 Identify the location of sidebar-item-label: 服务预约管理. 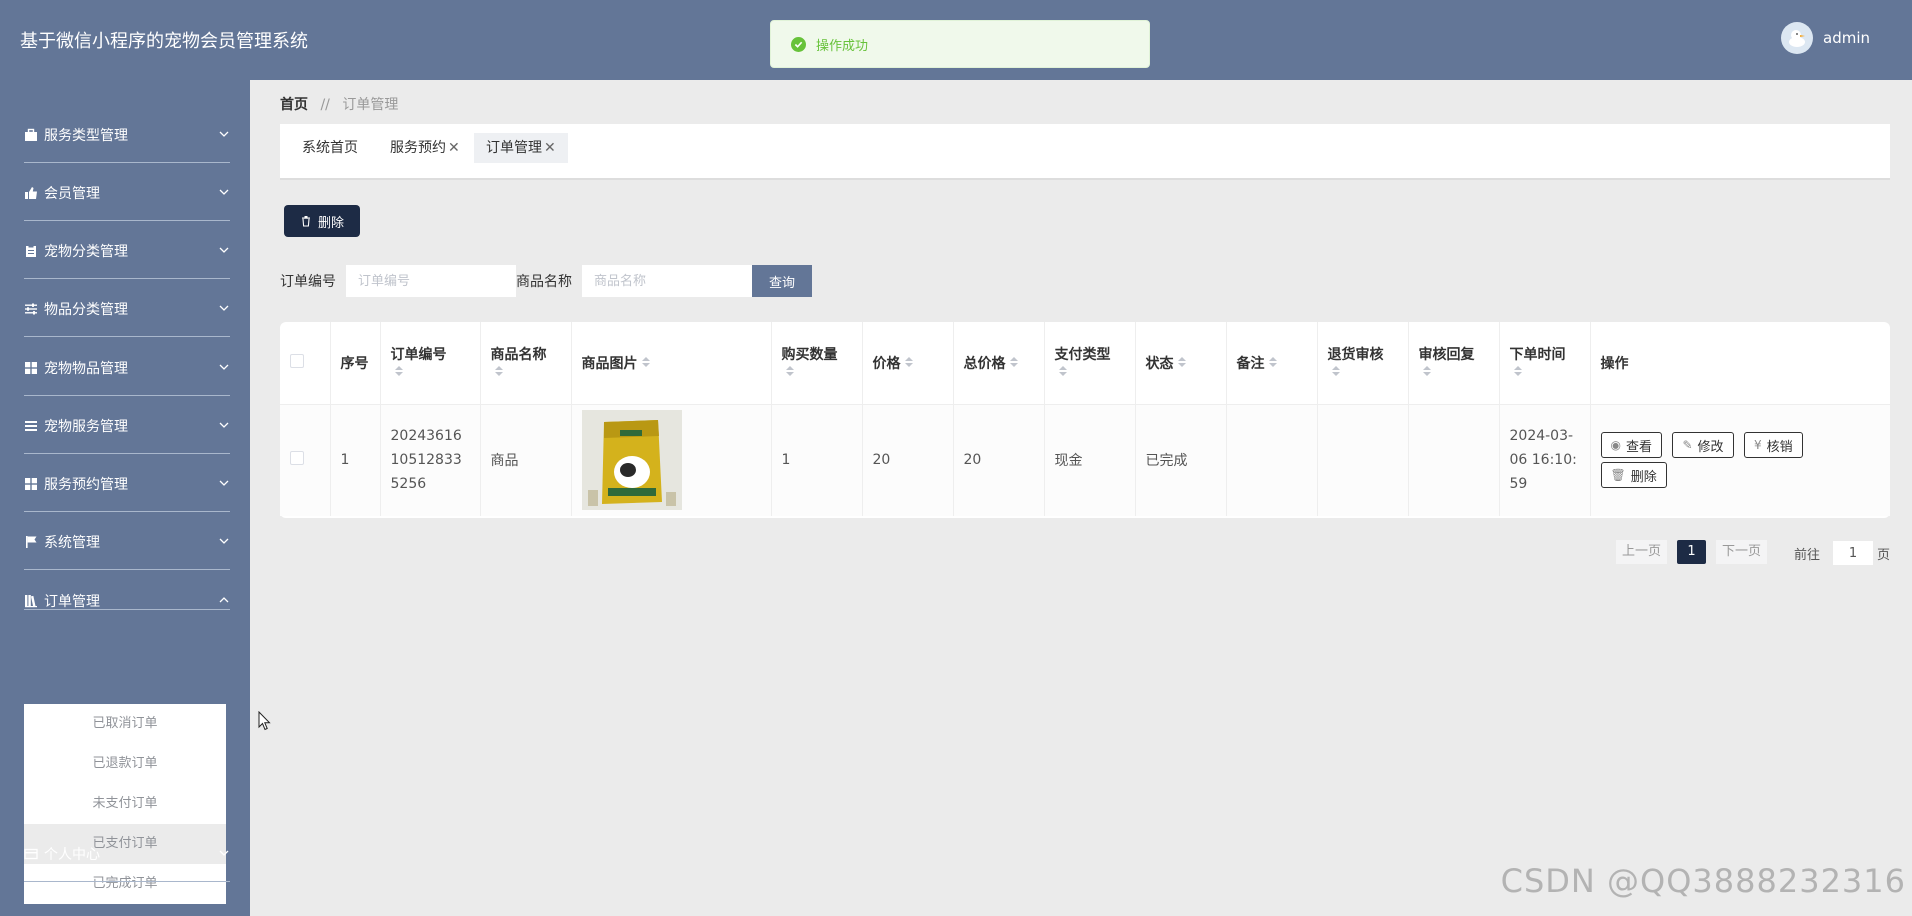
(86, 485).